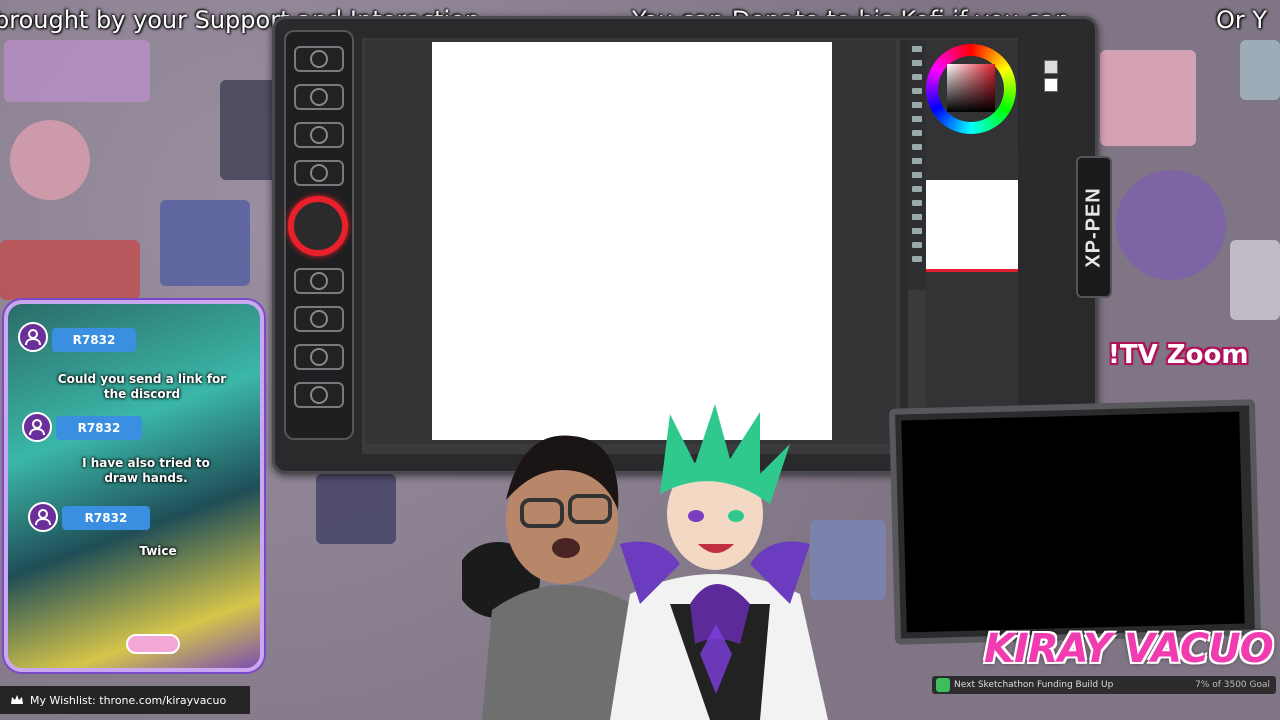  What do you see at coordinates (1049, 95) in the screenshot?
I see `layer-panel` at bounding box center [1049, 95].